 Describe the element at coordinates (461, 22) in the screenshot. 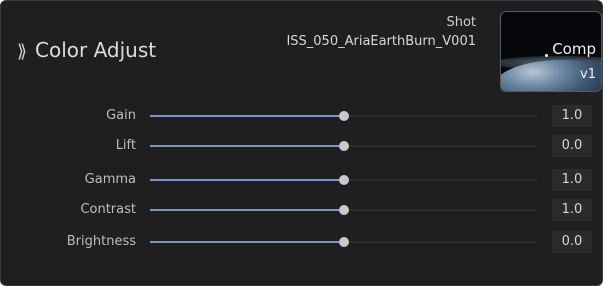

I see `shot-label: Shot` at that location.